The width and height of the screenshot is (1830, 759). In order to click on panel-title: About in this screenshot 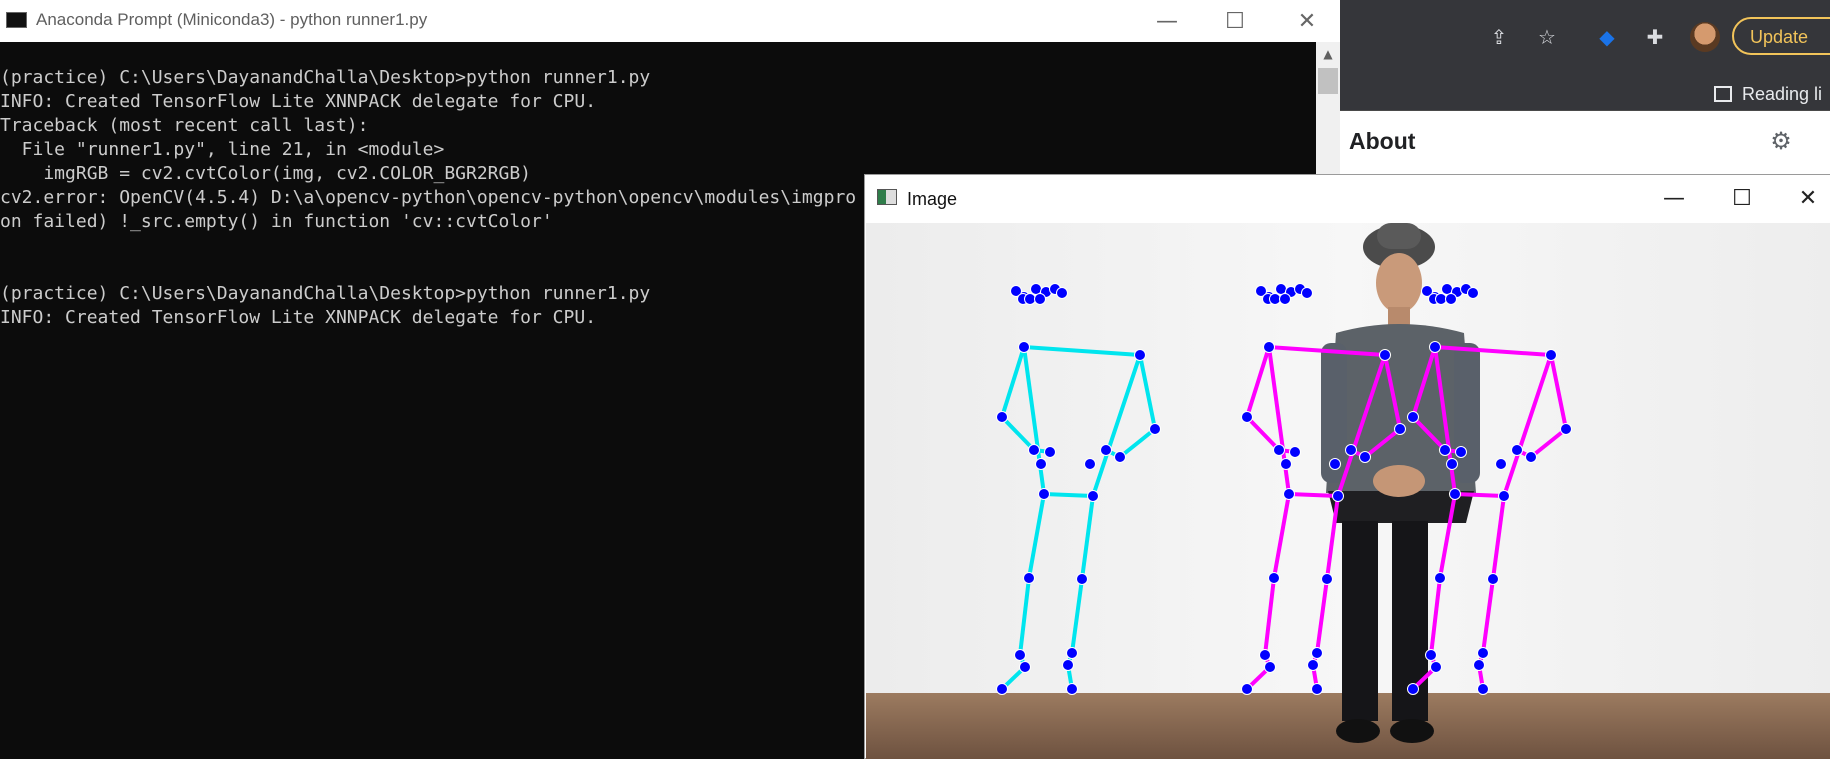, I will do `click(1382, 141)`.